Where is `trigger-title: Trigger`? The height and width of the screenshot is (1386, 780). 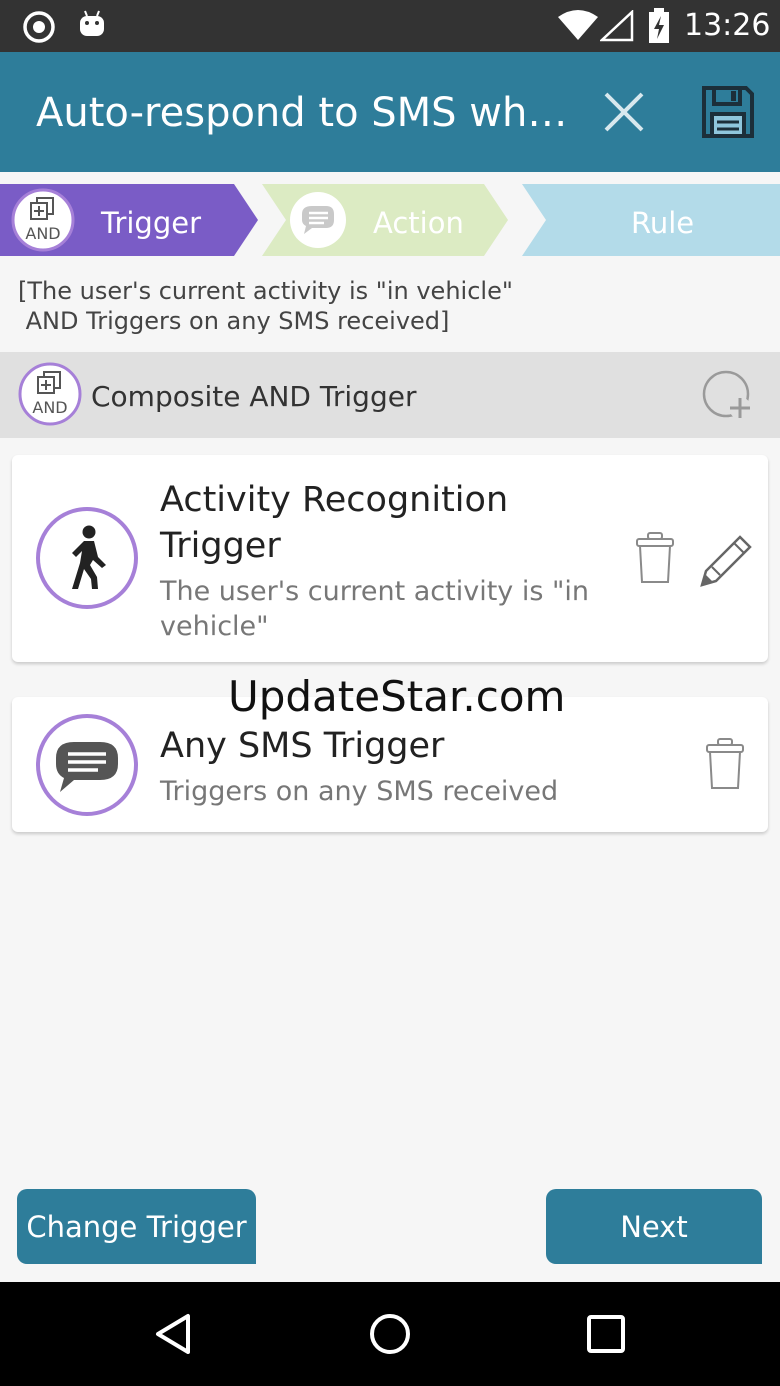
trigger-title: Trigger is located at coordinates (220, 546).